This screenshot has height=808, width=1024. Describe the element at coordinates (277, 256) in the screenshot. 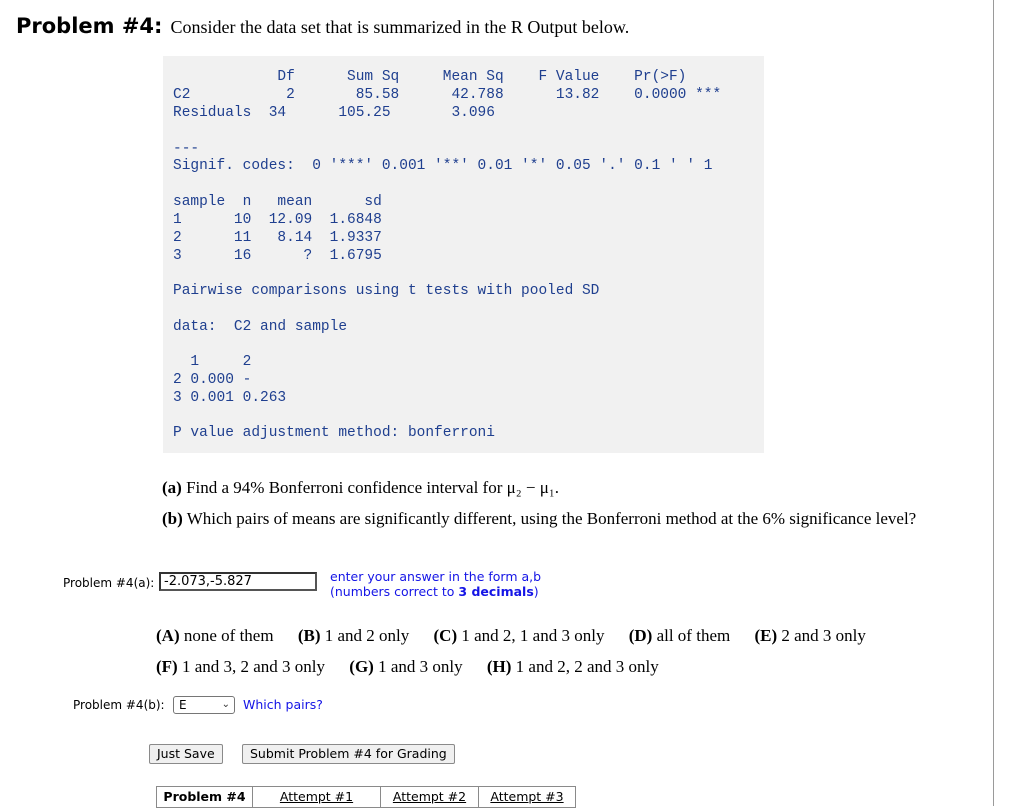

I see `summary-row-3: 3 16 ? 1.6795` at that location.